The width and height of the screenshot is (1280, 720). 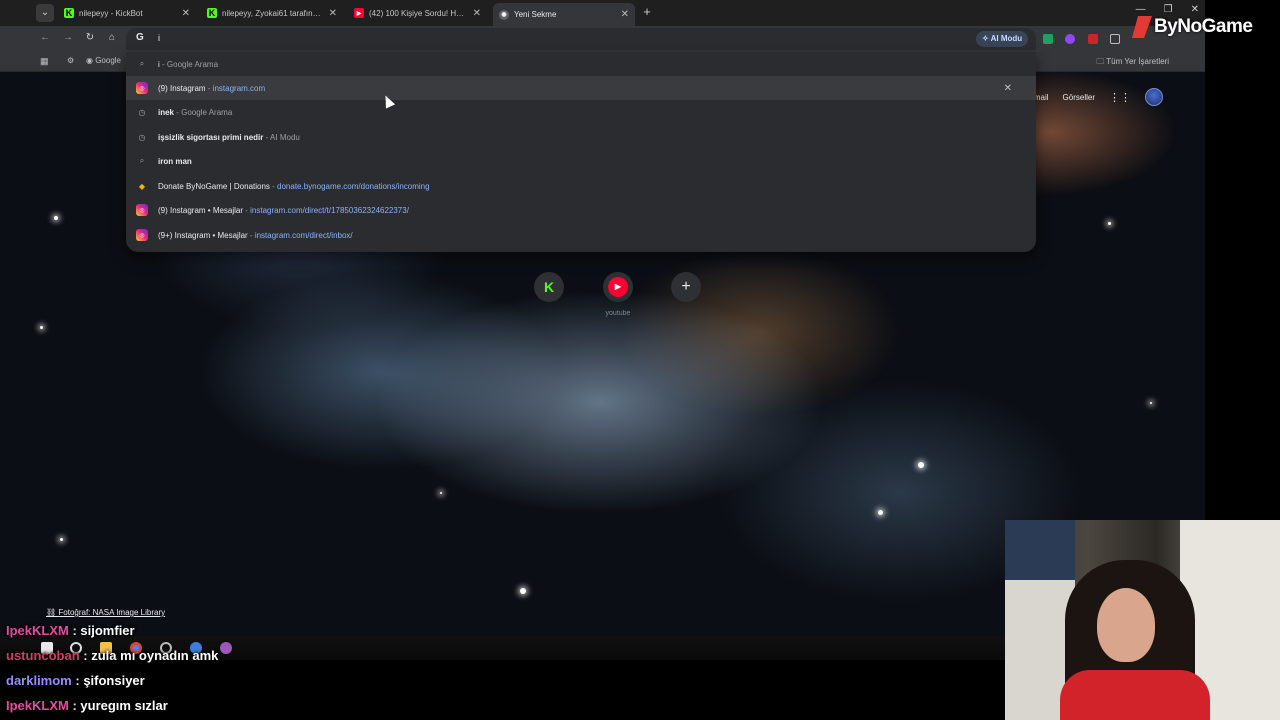 What do you see at coordinates (45, 13) in the screenshot?
I see `tab-search-button: ⌄` at bounding box center [45, 13].